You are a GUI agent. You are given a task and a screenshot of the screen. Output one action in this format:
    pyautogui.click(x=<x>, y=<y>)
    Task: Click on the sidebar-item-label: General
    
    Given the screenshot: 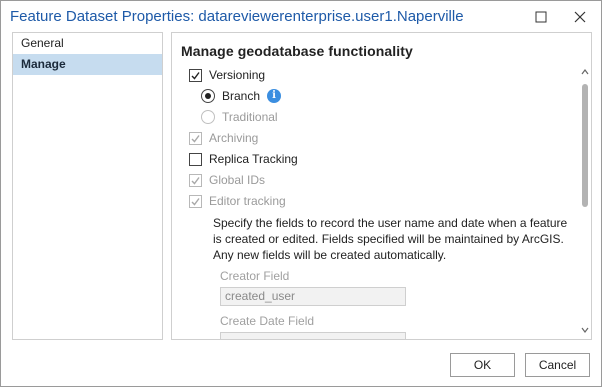 What is the action you would take?
    pyautogui.click(x=42, y=43)
    